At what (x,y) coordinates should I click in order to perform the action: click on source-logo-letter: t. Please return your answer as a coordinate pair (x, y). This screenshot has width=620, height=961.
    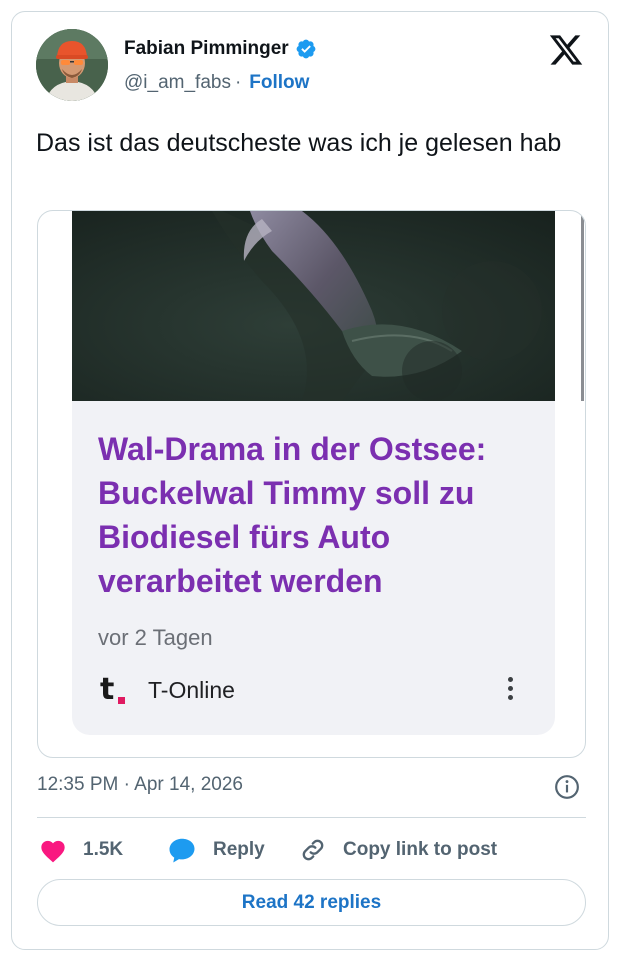
    Looking at the image, I should click on (107, 689).